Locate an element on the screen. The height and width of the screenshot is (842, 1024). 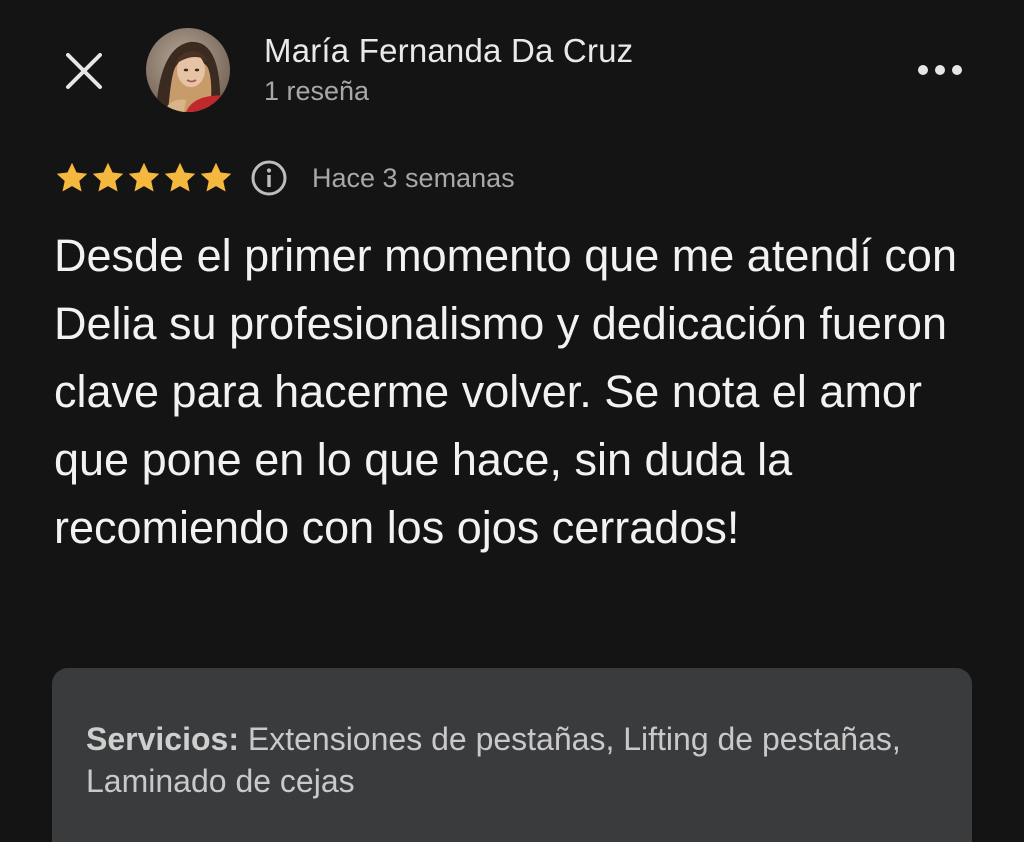
author-name: María Fernanda Da Cruz is located at coordinates (448, 51).